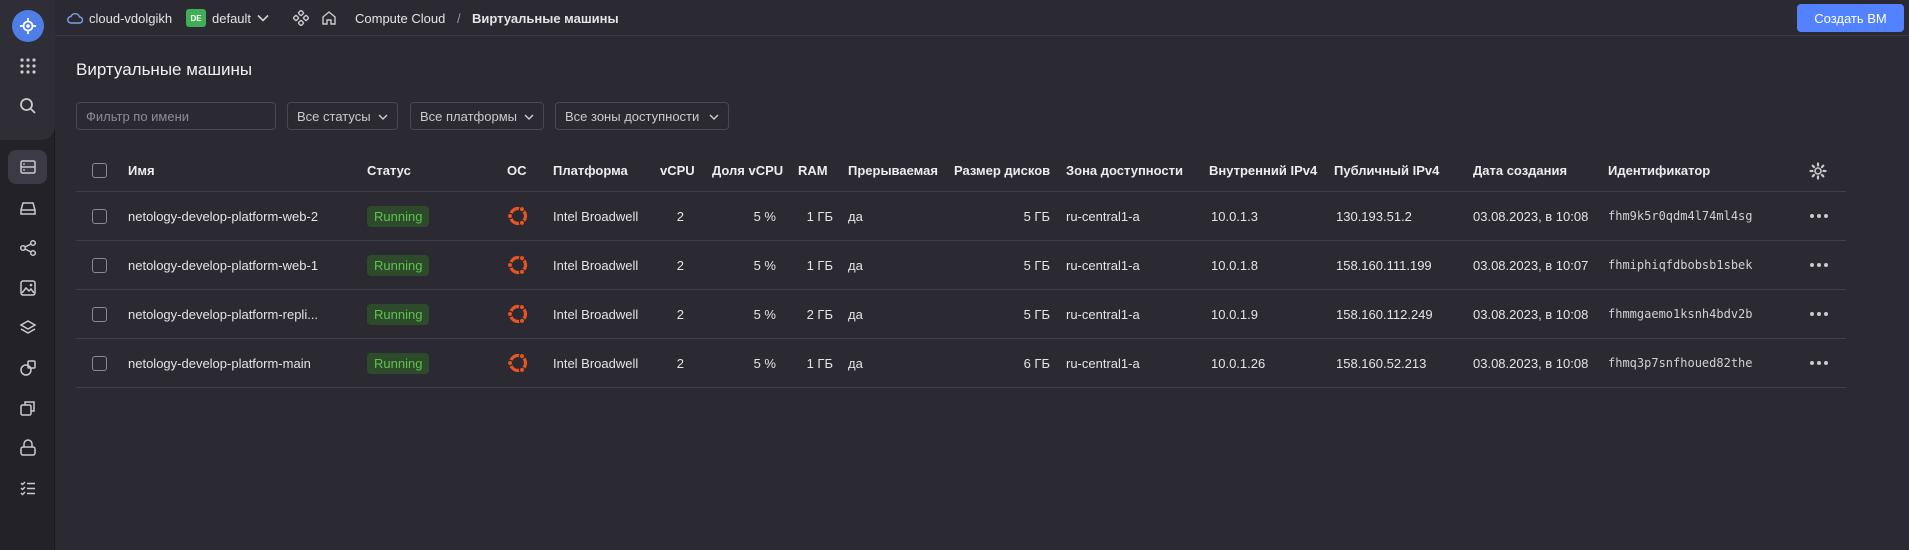 The height and width of the screenshot is (550, 1909). What do you see at coordinates (27, 167) in the screenshot?
I see `virtual-machines-icon` at bounding box center [27, 167].